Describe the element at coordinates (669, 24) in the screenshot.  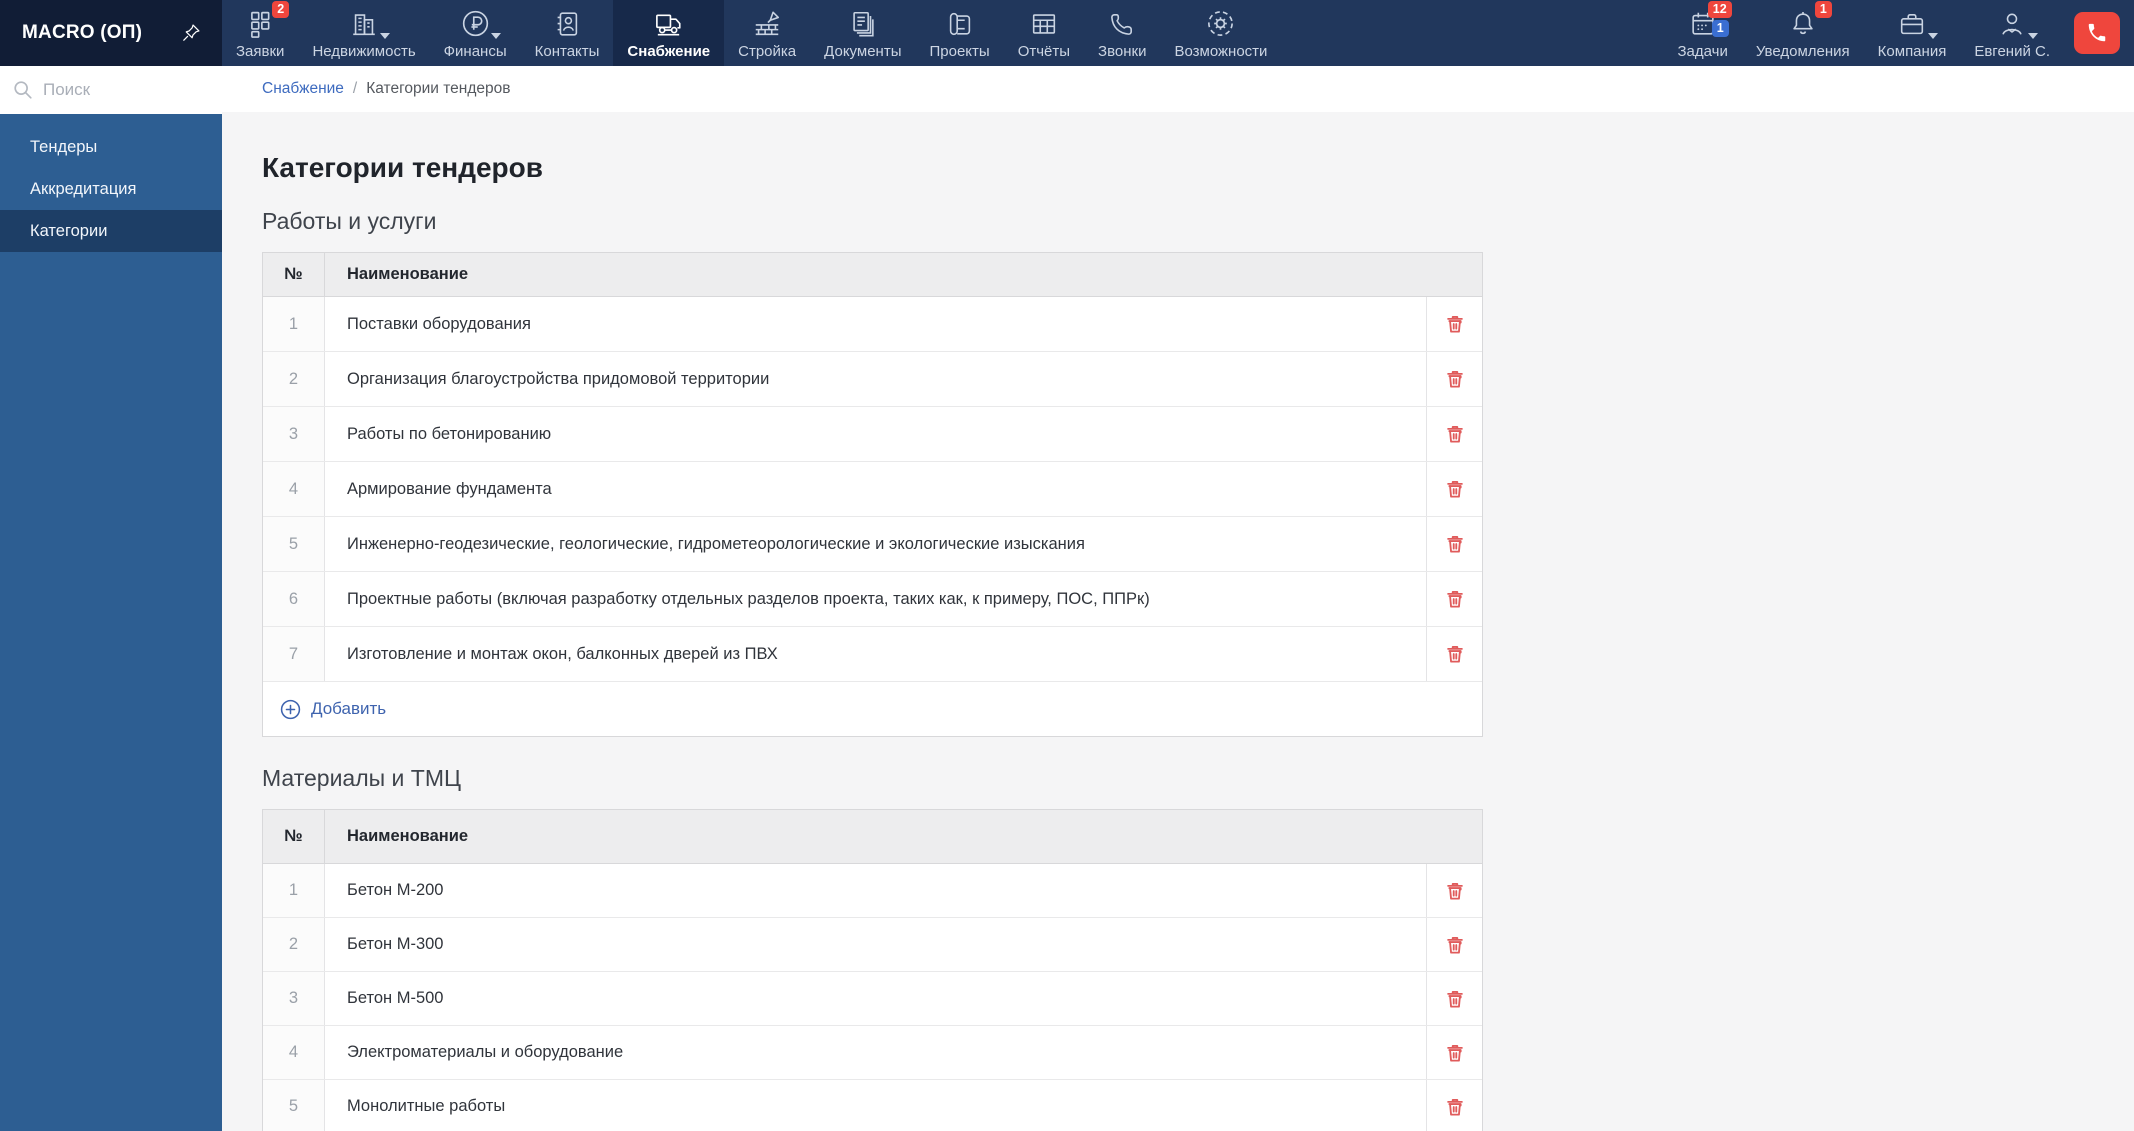
I see `truck-icon` at that location.